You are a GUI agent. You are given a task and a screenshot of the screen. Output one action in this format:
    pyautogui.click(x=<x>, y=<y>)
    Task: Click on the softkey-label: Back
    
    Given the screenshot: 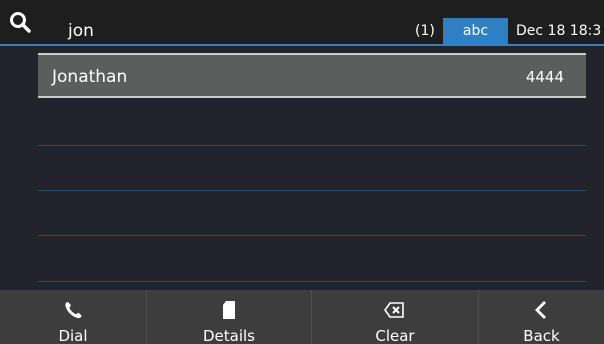 What is the action you would take?
    pyautogui.click(x=541, y=335)
    